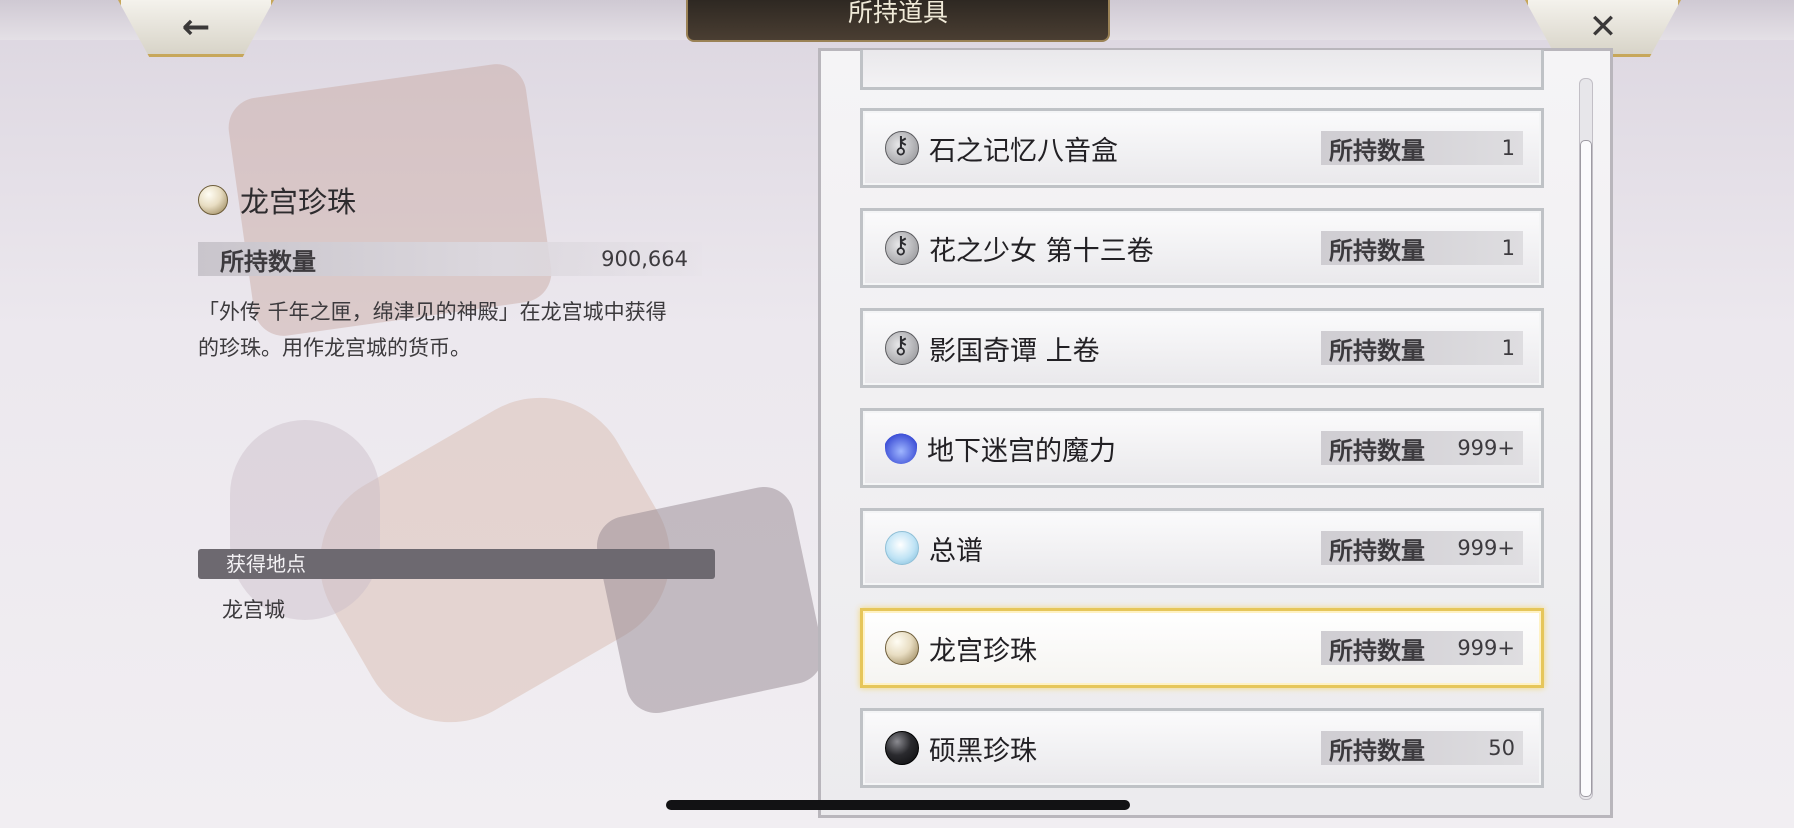  What do you see at coordinates (956, 551) in the screenshot?
I see `item-name: 总谱` at bounding box center [956, 551].